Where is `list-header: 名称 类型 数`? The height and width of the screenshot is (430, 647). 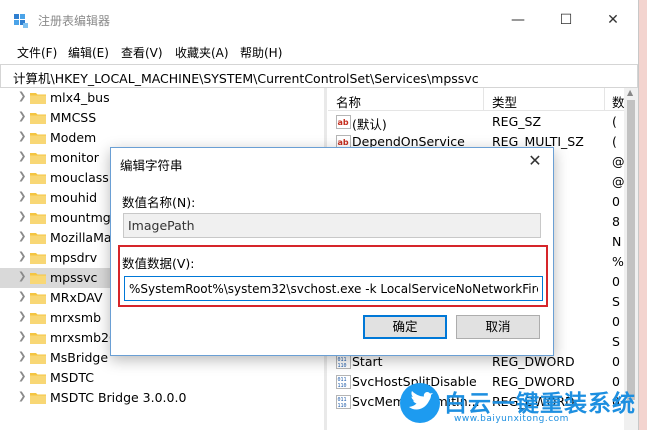
list-header: 名称 类型 数 is located at coordinates (476, 99).